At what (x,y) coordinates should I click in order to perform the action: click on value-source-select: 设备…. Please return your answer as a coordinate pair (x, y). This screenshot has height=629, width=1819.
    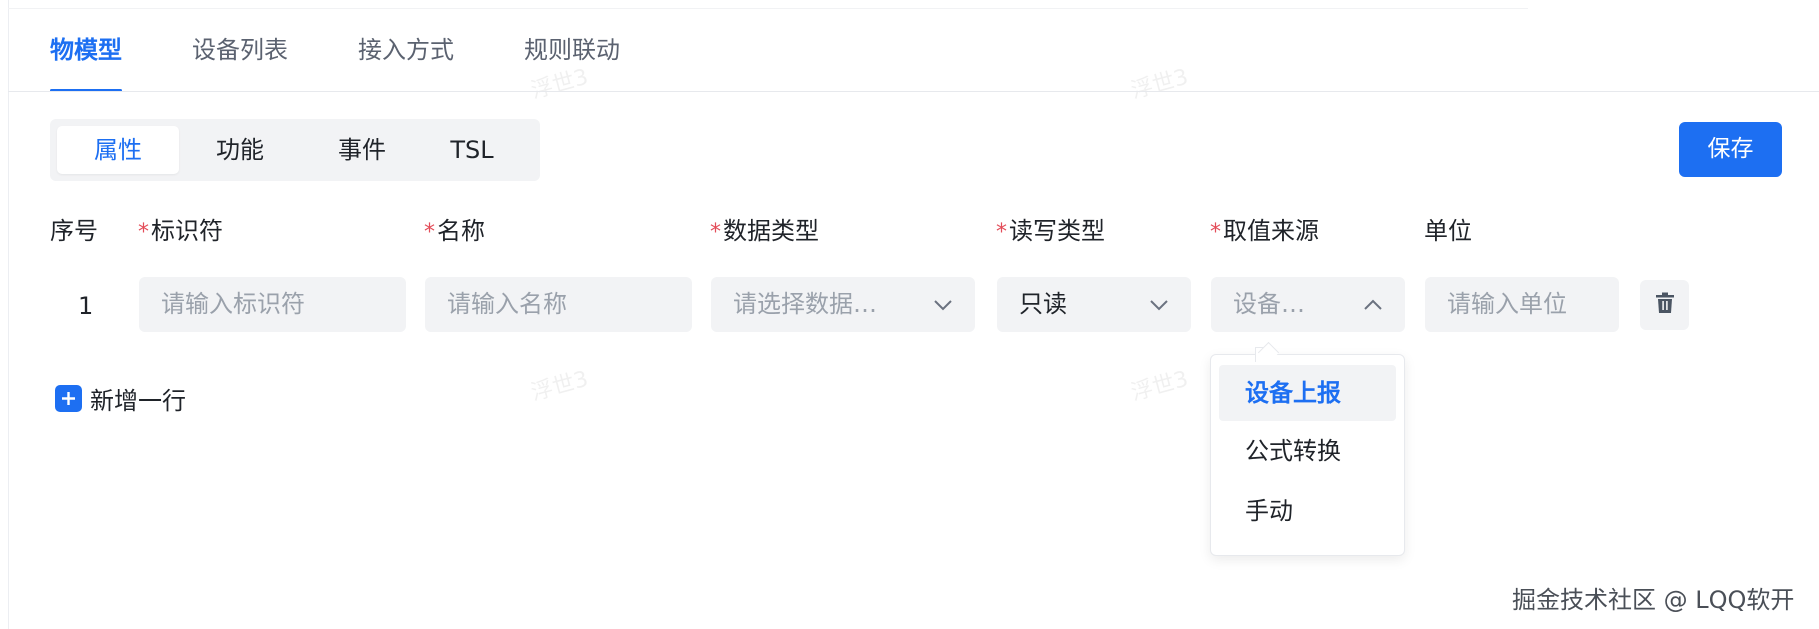
    Looking at the image, I should click on (1308, 304).